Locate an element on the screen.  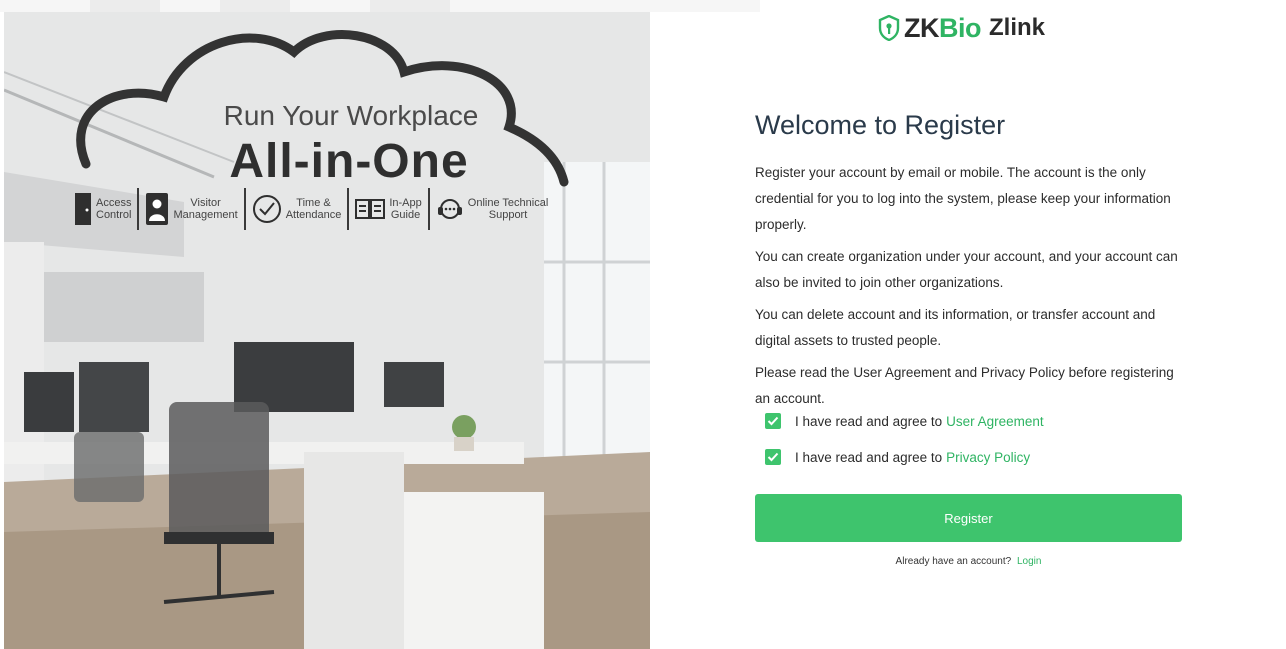
clock-icon is located at coordinates (266, 209).